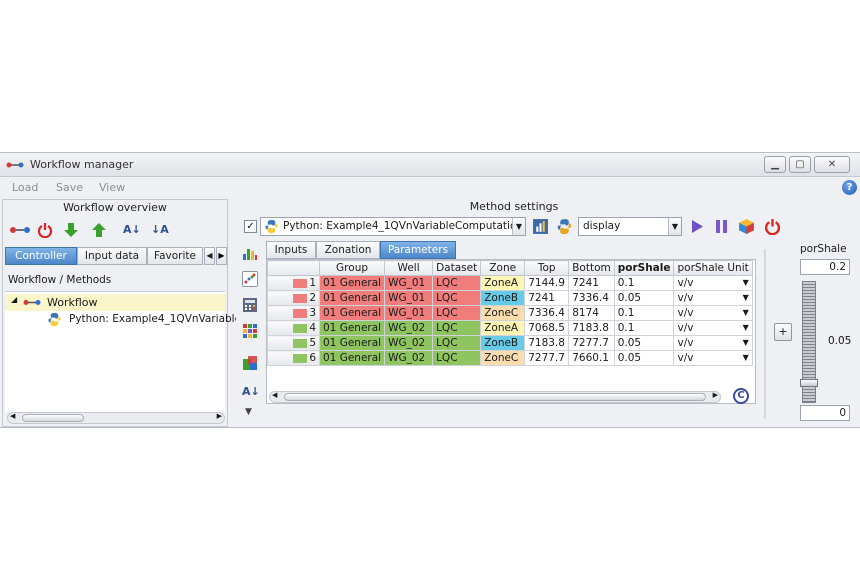 The height and width of the screenshot is (580, 860). What do you see at coordinates (71, 230) in the screenshot?
I see `arrow-down-icon` at bounding box center [71, 230].